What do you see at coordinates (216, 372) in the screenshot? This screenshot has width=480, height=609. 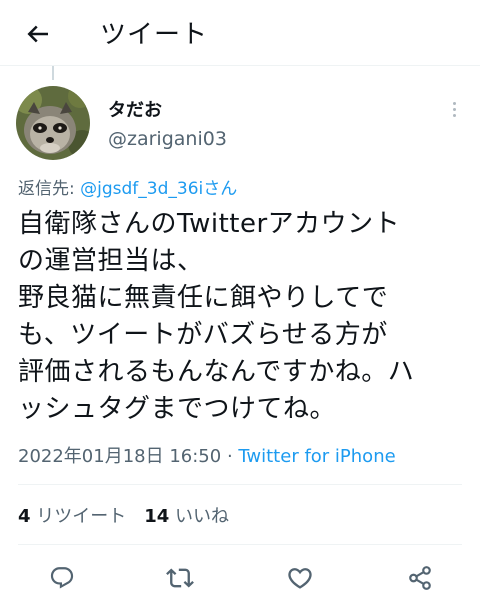 I see `tweet-line: 評価されるもんなんですかね。ハ` at bounding box center [216, 372].